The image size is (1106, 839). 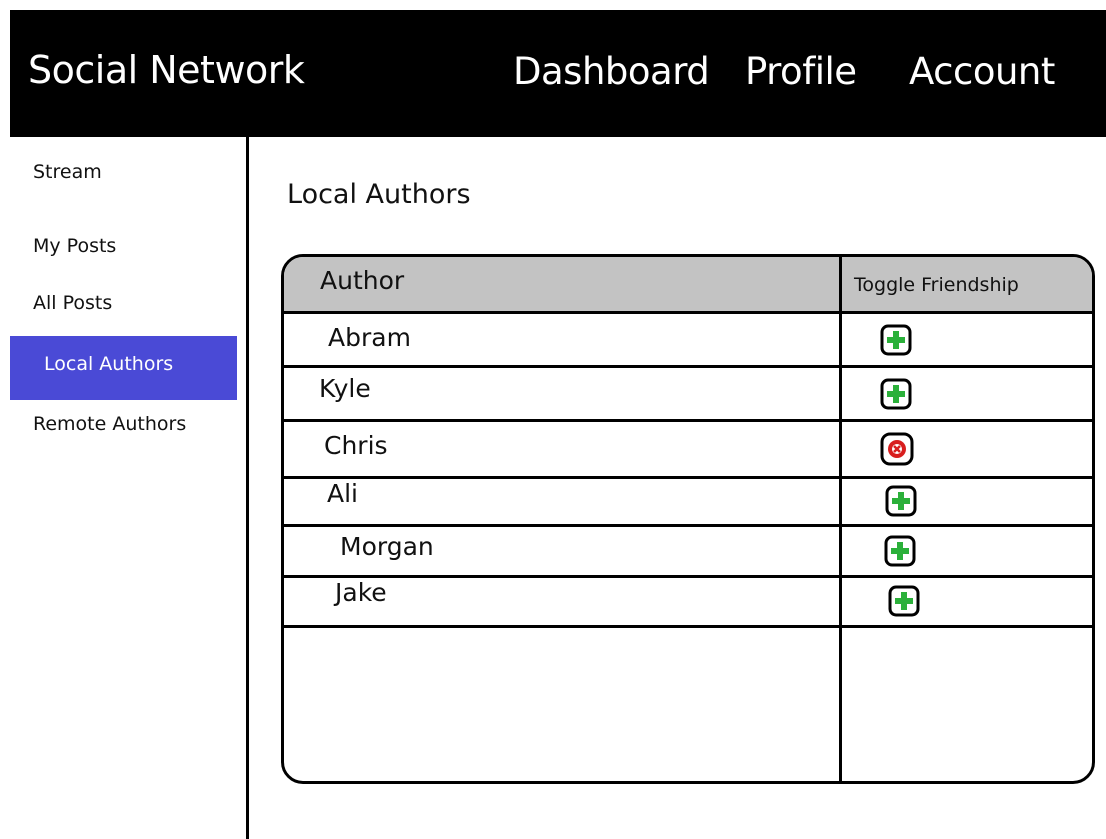 What do you see at coordinates (982, 71) in the screenshot?
I see `nav-account: Account` at bounding box center [982, 71].